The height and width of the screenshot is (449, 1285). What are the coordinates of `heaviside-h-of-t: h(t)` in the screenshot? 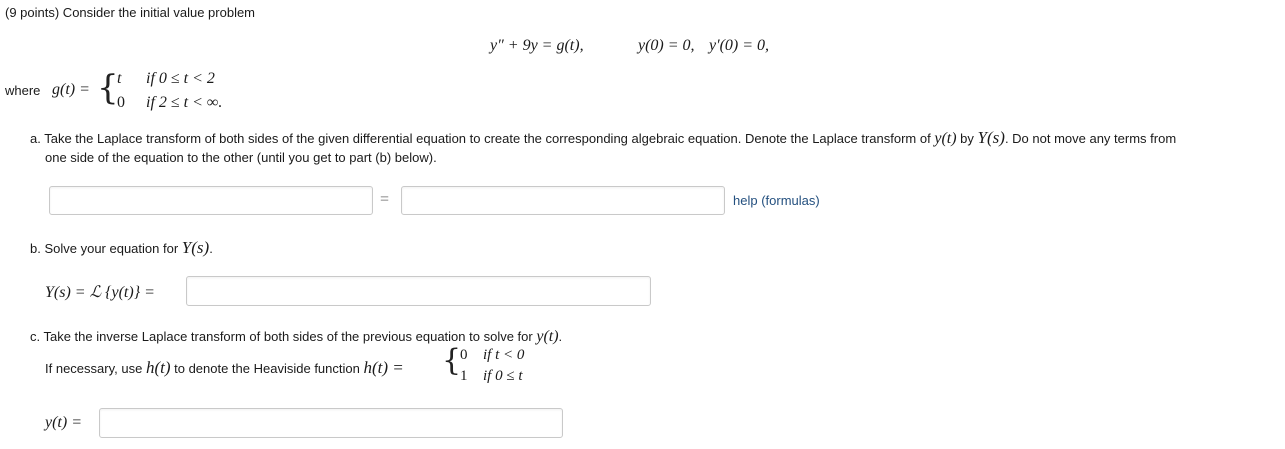 It's located at (158, 367).